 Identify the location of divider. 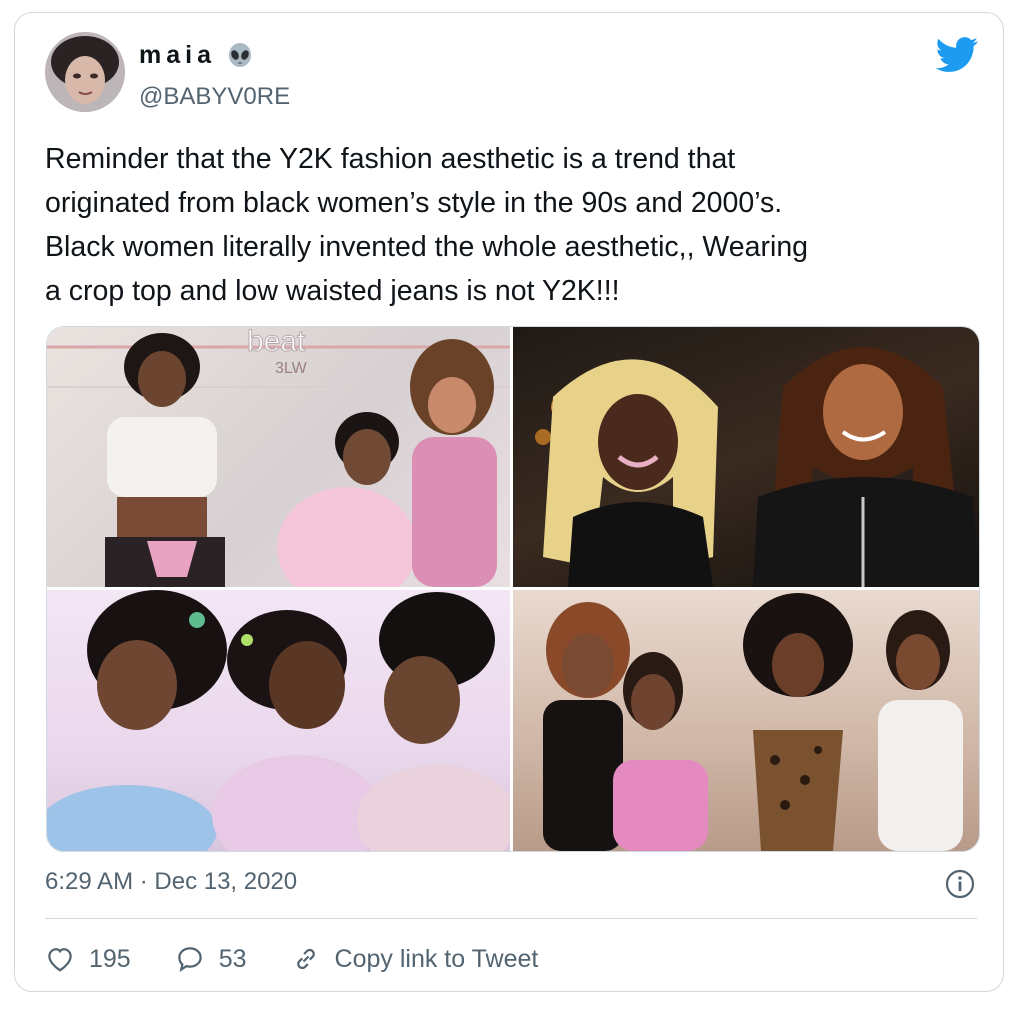
(511, 918).